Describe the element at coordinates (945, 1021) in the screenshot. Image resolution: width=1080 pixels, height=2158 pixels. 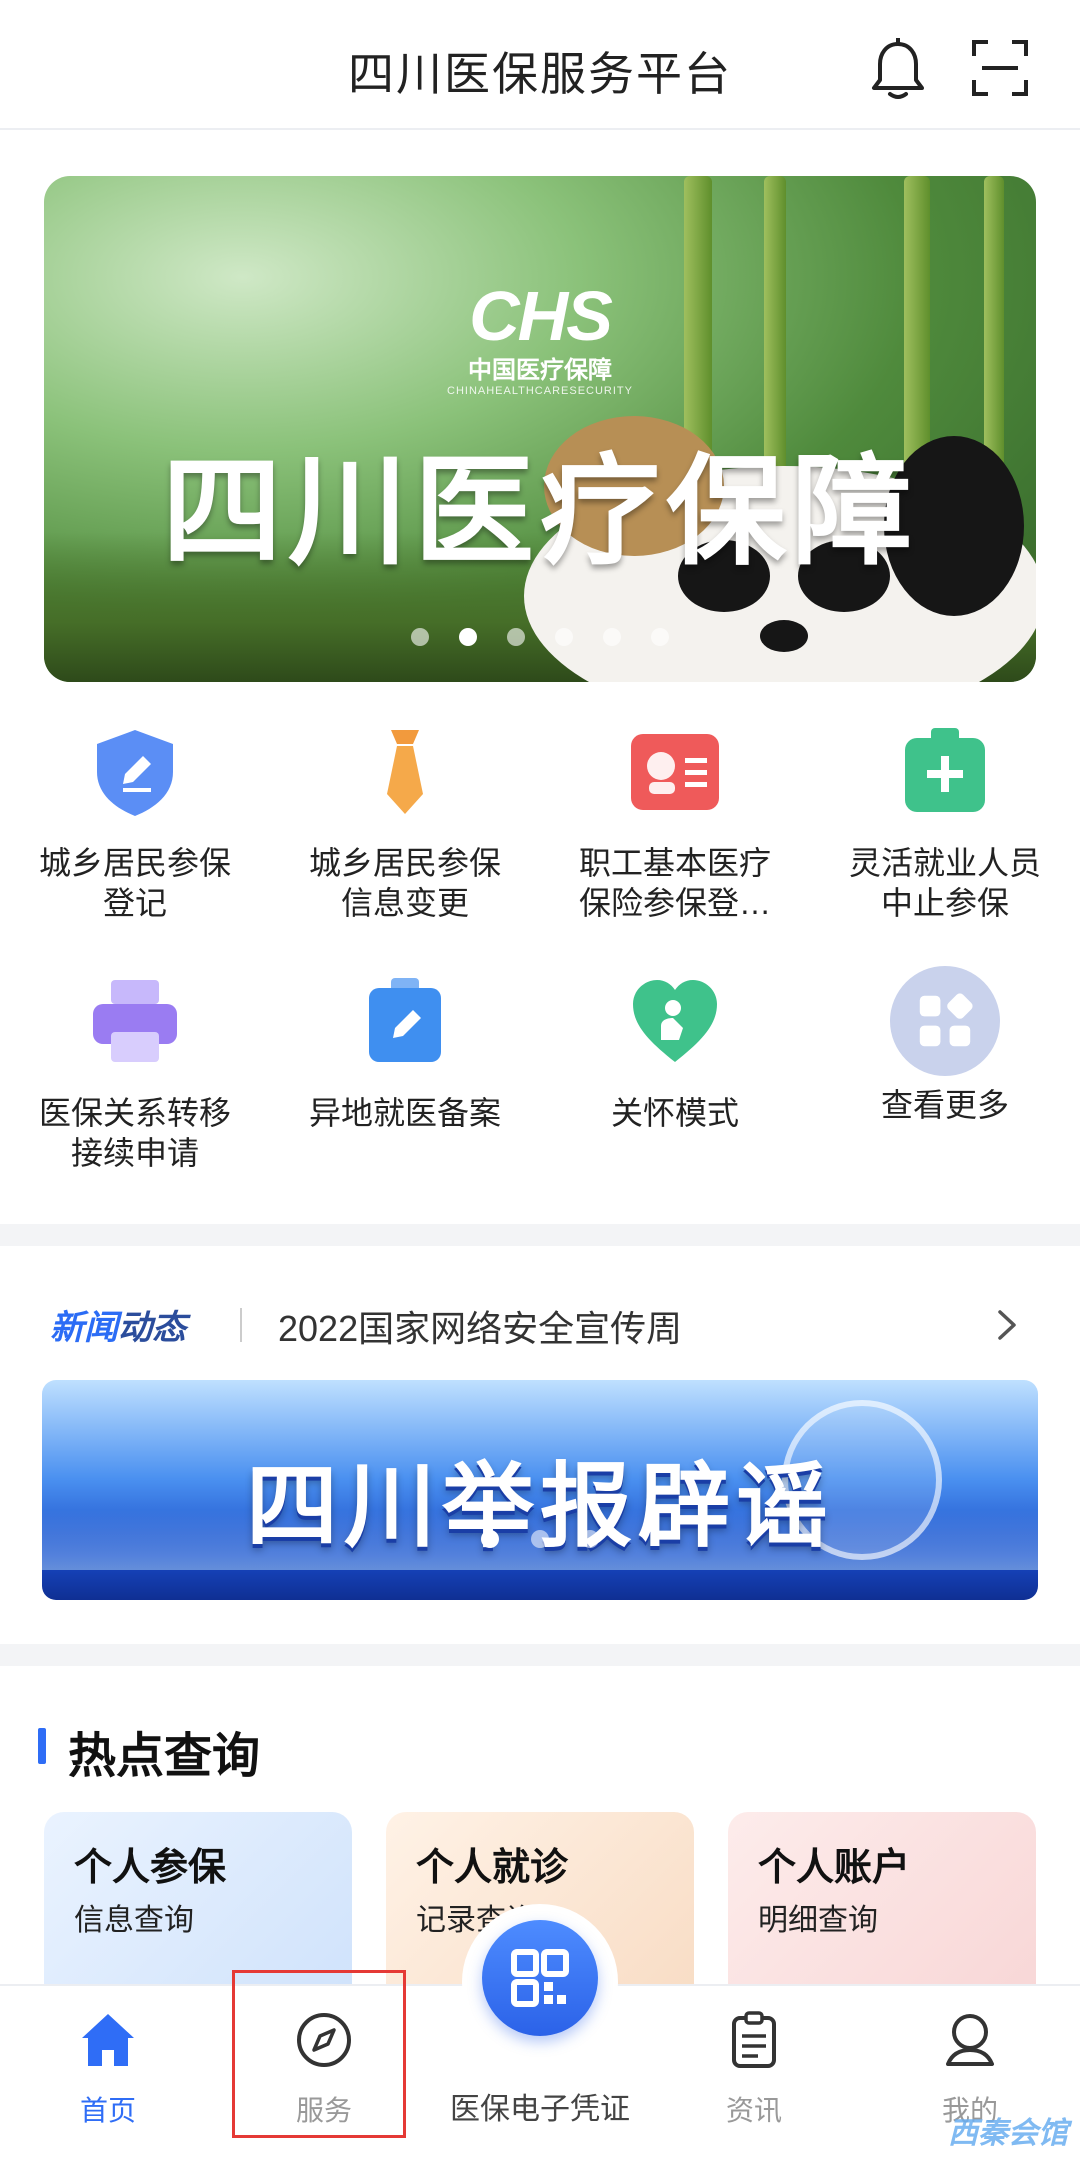
I see `more-apps-icon` at that location.